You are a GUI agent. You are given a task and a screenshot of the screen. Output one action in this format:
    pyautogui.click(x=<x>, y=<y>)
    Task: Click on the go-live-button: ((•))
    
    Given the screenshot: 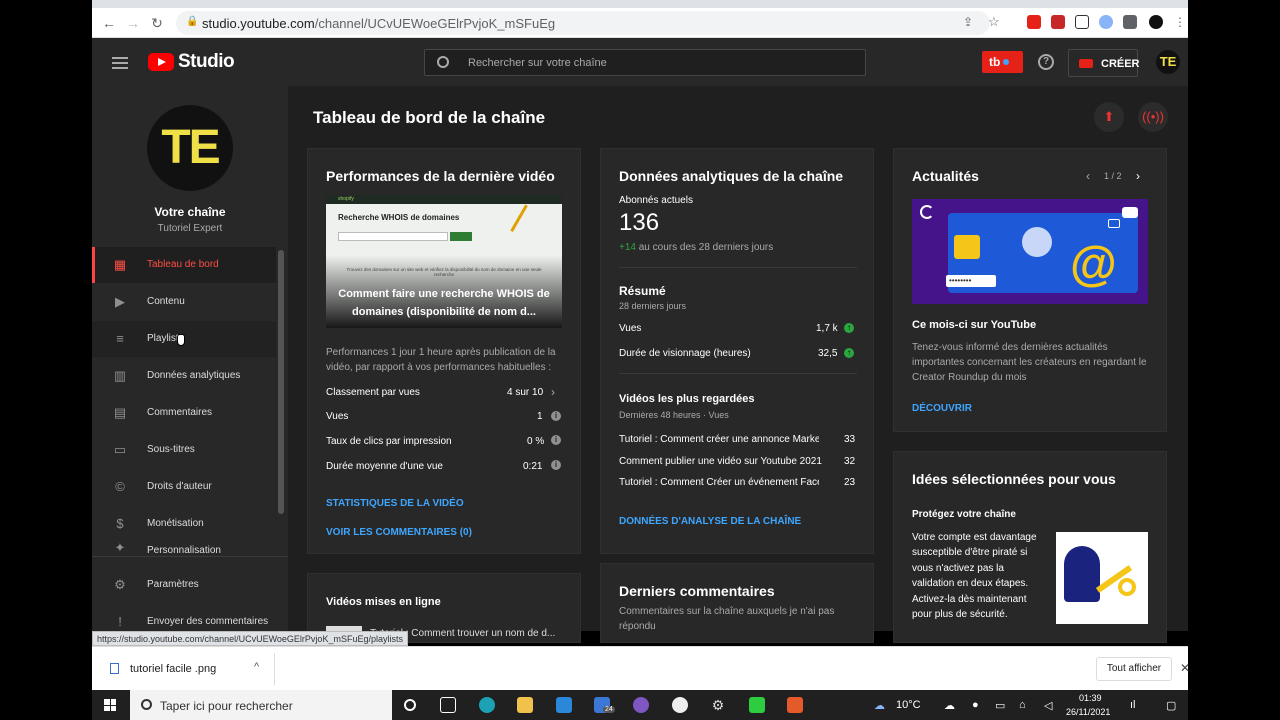 What is the action you would take?
    pyautogui.click(x=1153, y=117)
    